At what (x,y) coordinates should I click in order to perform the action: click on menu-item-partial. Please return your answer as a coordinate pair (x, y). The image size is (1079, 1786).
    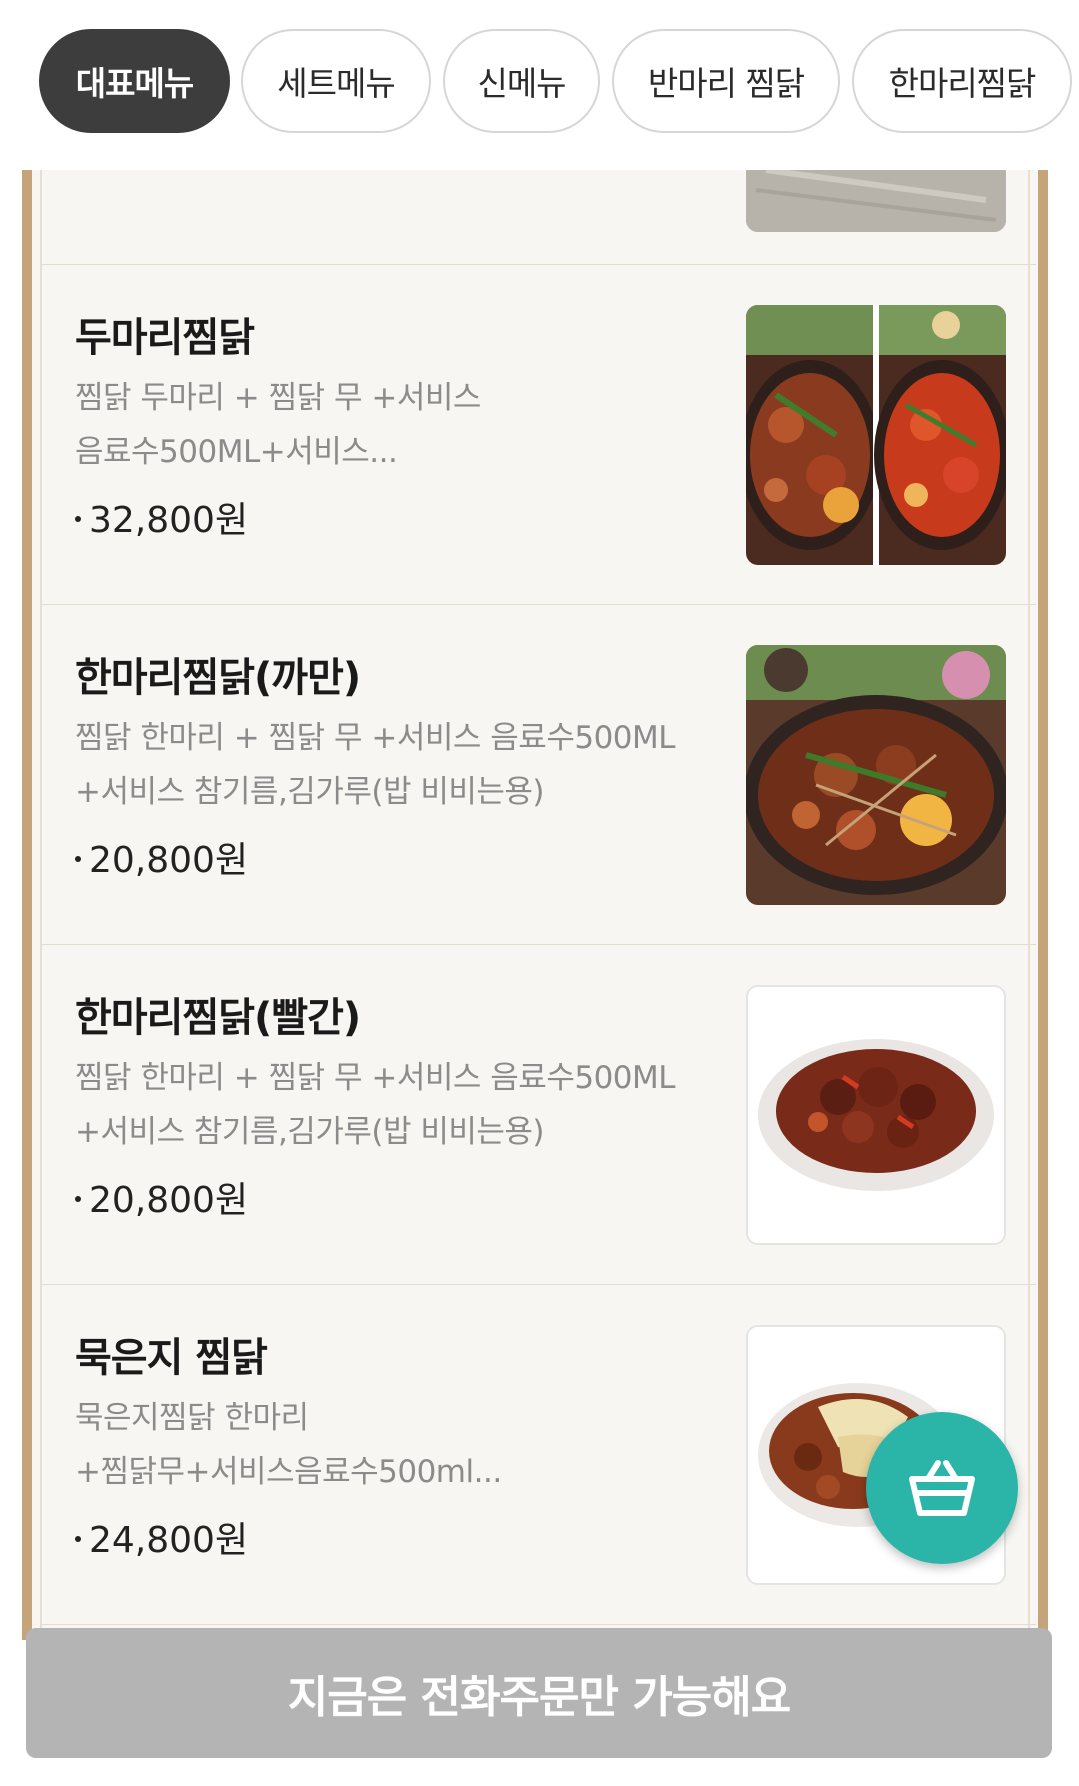
    Looking at the image, I should click on (539, 197).